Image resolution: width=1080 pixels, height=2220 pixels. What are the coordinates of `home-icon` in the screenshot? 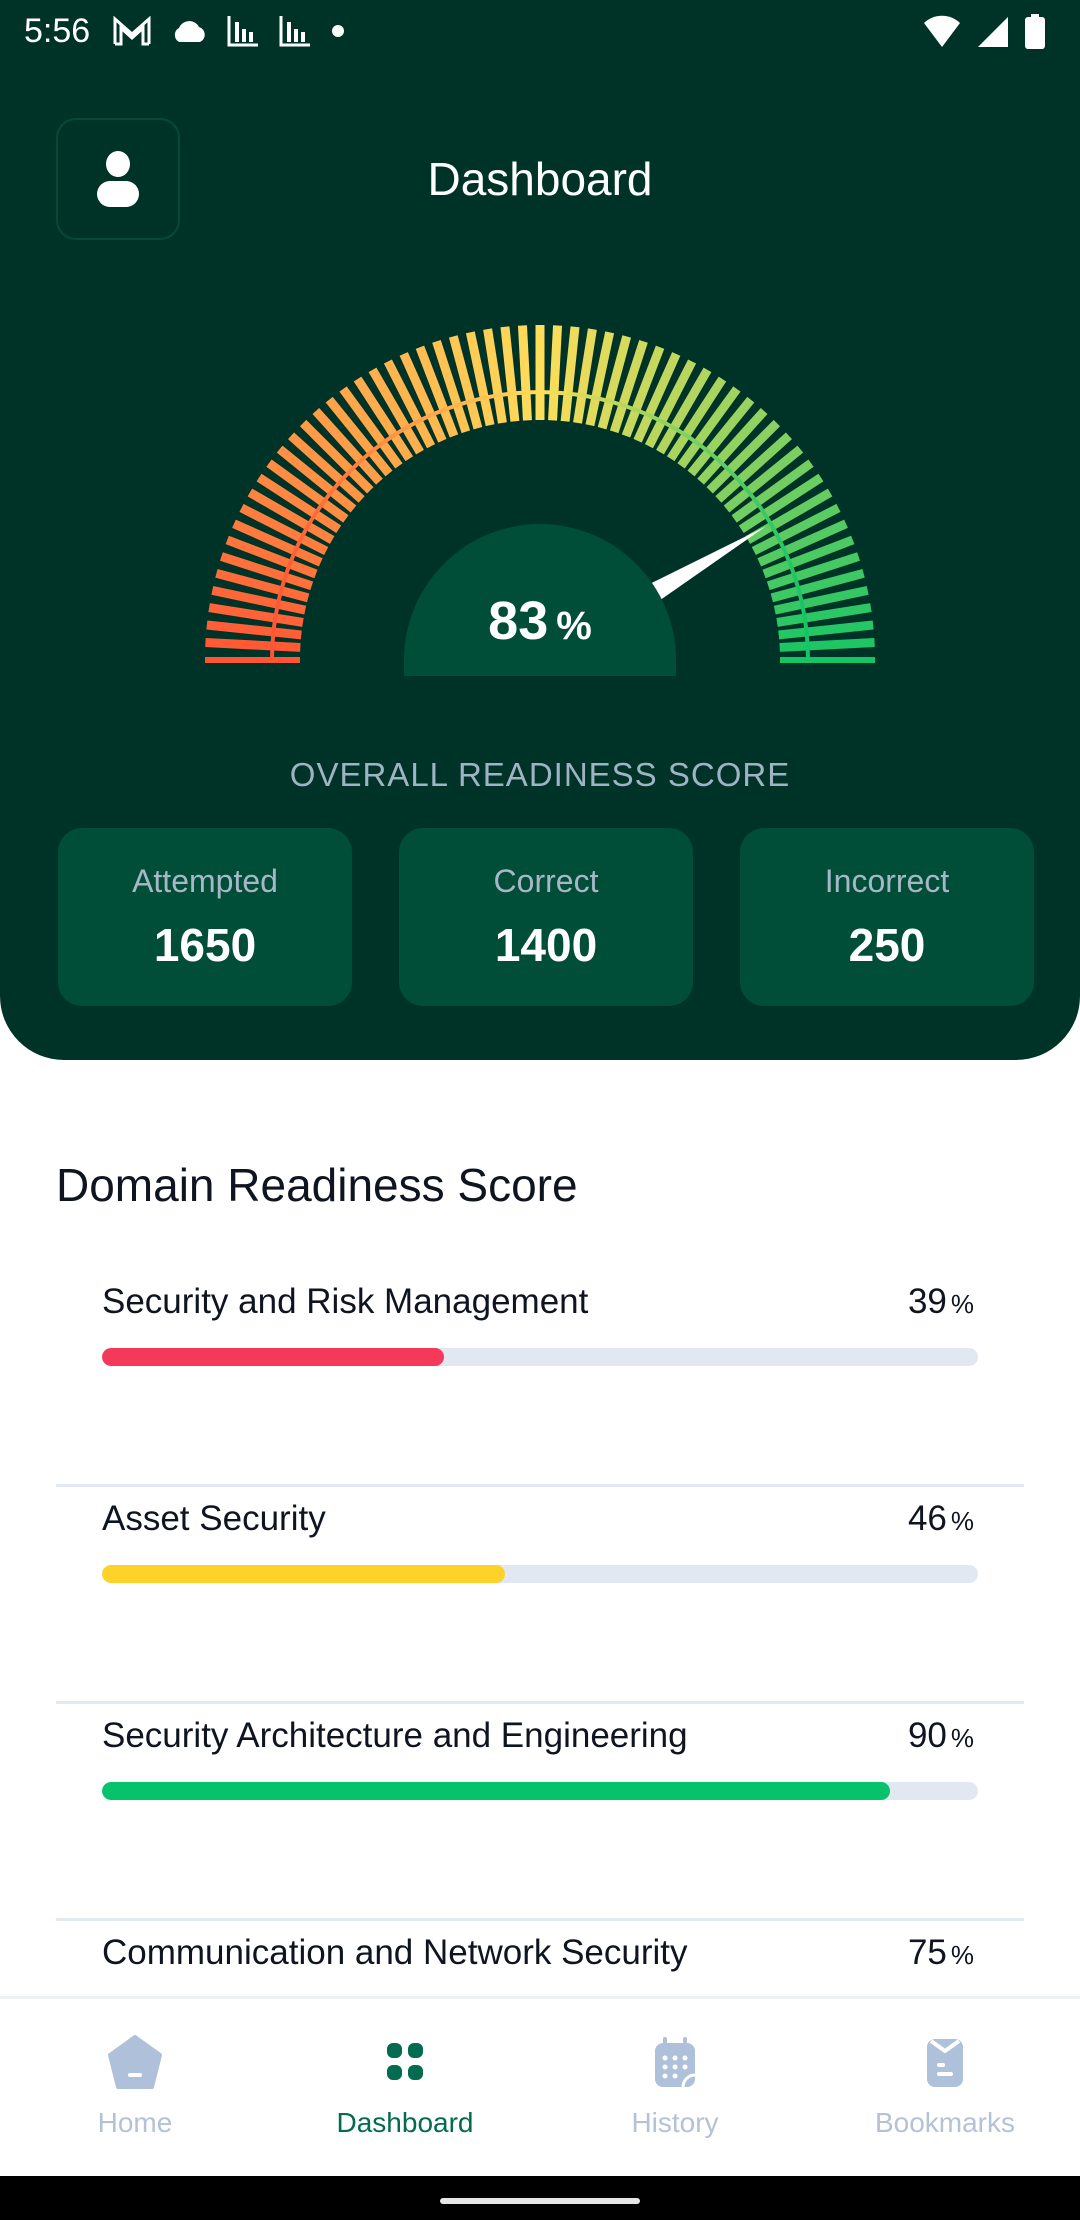 It's located at (135, 2062).